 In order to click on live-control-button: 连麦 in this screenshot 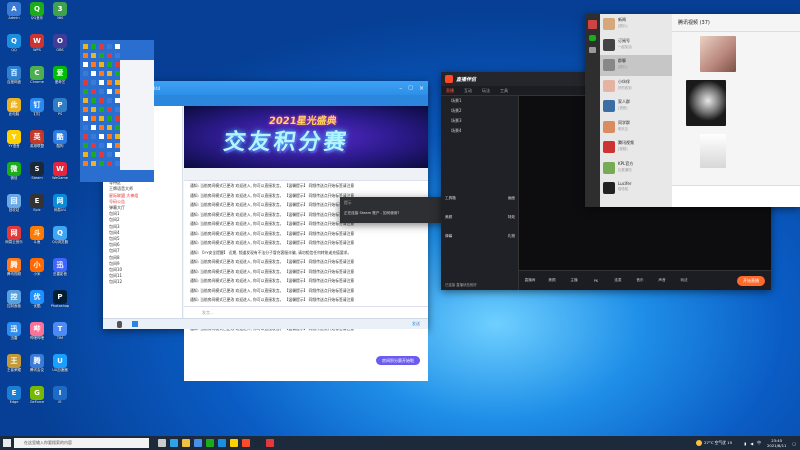, I will do `click(618, 280)`.